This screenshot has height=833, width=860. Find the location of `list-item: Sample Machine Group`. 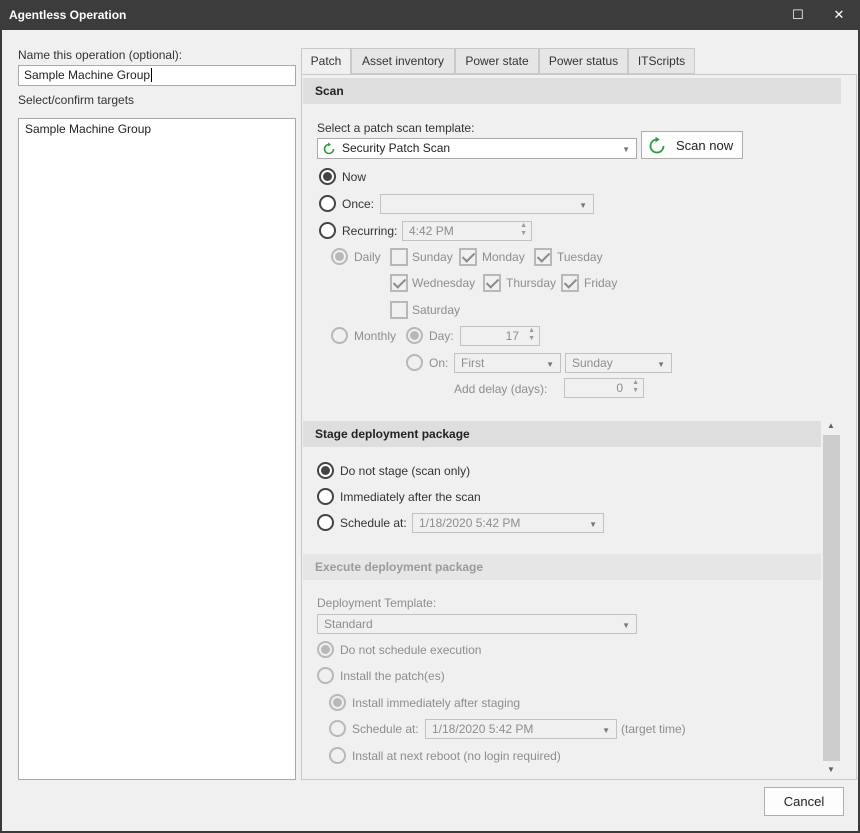

list-item: Sample Machine Group is located at coordinates (88, 129).